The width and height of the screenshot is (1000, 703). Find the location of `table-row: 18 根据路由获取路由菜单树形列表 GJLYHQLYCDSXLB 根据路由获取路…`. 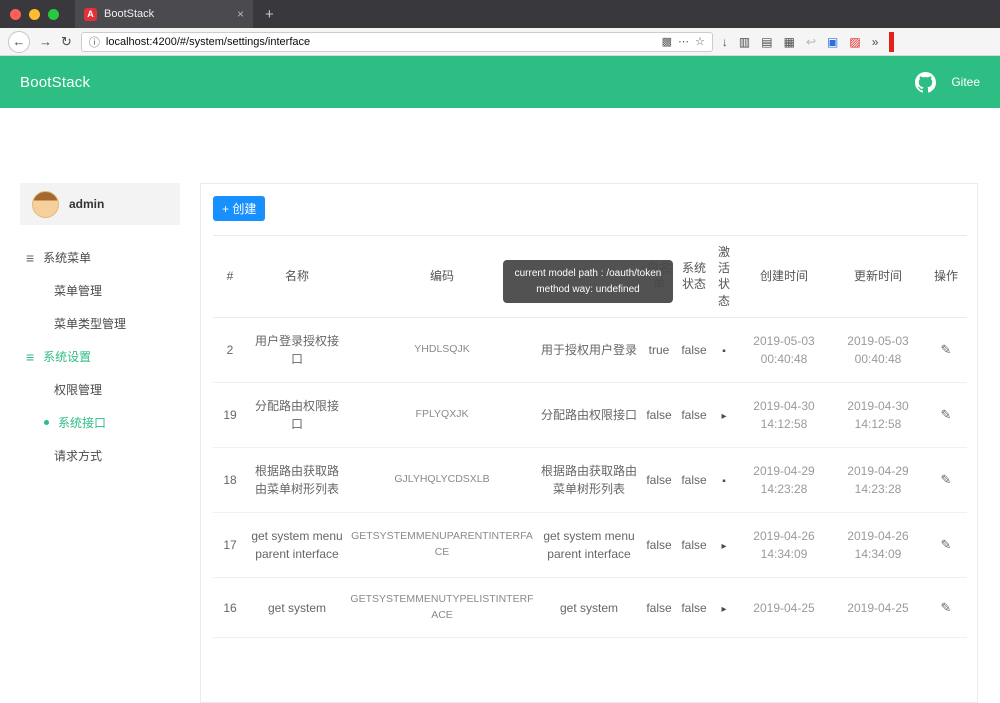

table-row: 18 根据路由获取路由菜单树形列表 GJLYHQLYCDSXLB 根据路由获取路… is located at coordinates (590, 480).